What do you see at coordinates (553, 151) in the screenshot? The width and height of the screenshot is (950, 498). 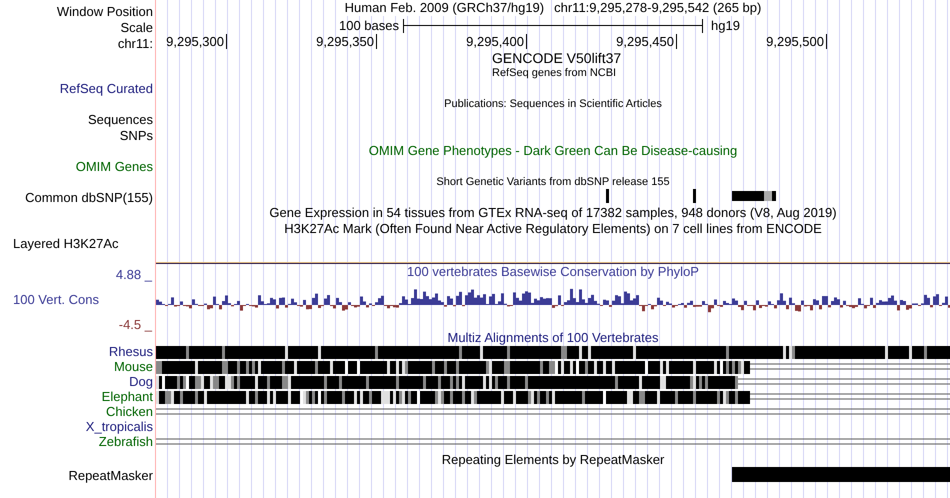 I see `track-title: OMIM Gene Phenotypes - Dark Green Can Be Disease-causing` at bounding box center [553, 151].